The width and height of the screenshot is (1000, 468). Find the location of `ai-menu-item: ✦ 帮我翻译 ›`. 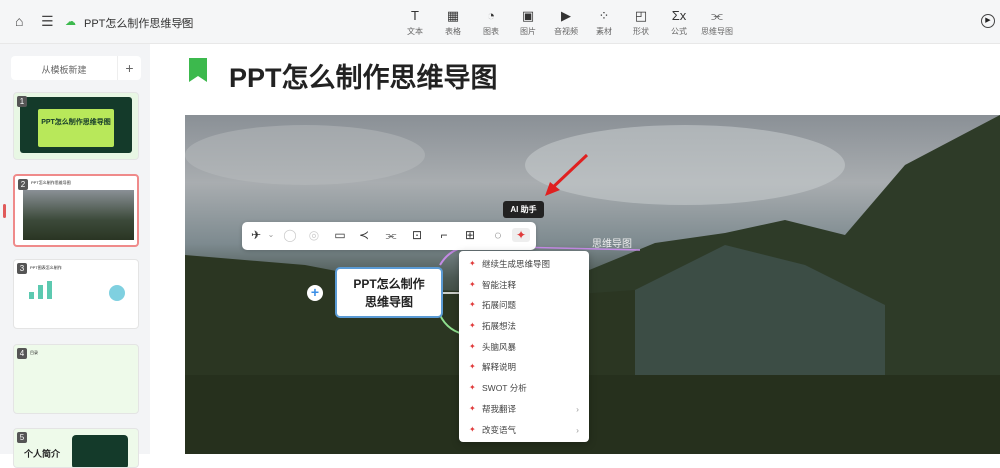

ai-menu-item: ✦ 帮我翻译 › is located at coordinates (524, 409).